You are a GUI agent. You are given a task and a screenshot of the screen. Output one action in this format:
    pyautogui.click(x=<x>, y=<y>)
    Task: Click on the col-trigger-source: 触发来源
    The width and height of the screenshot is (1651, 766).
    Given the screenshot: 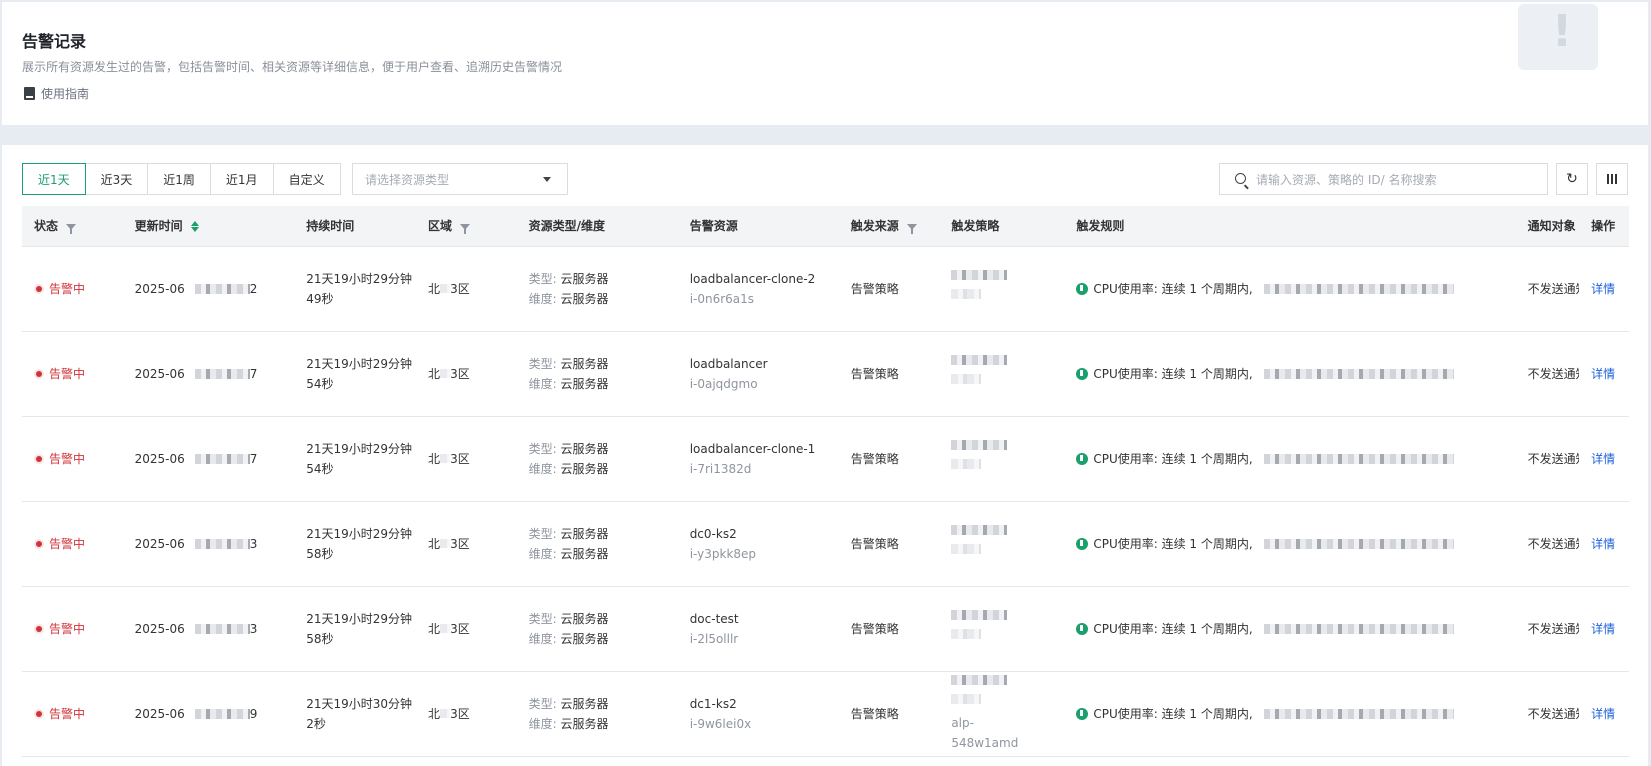 What is the action you would take?
    pyautogui.click(x=889, y=226)
    